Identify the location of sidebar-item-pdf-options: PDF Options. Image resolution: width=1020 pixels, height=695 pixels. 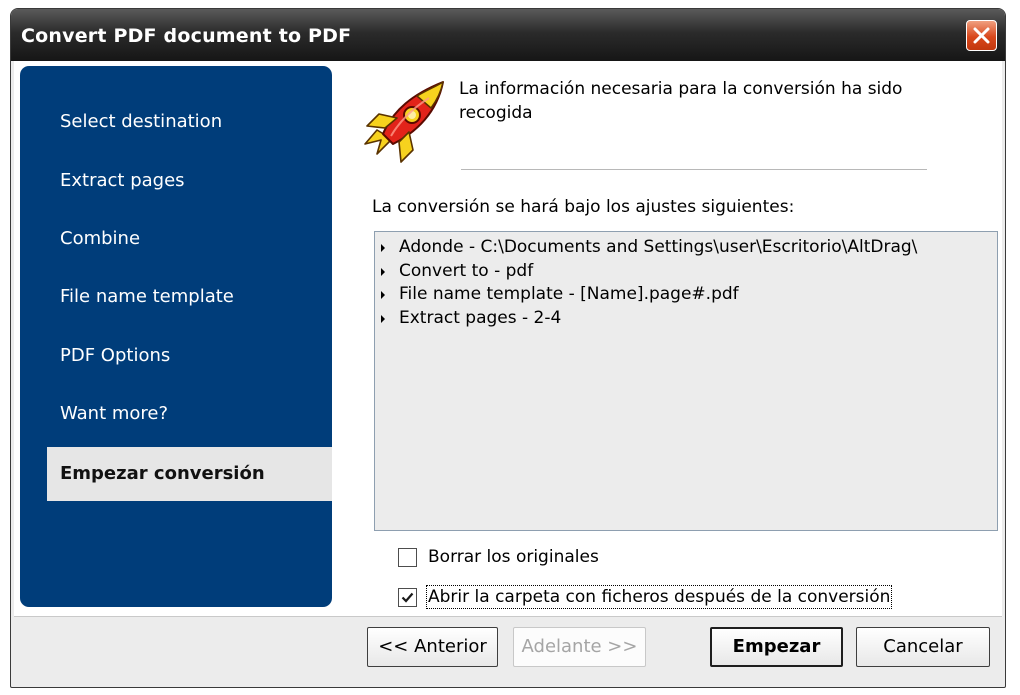
(176, 356).